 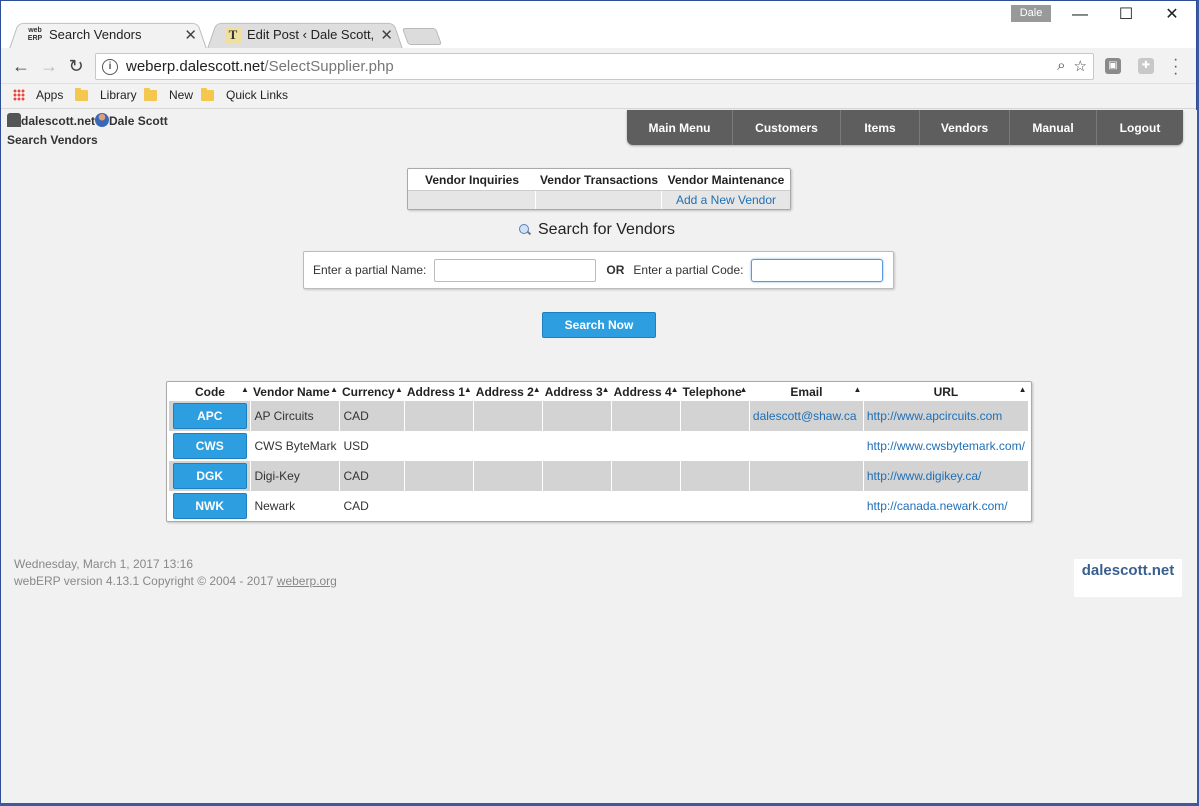 I want to click on bookmark-star-icon: ☆, so click(x=1080, y=66).